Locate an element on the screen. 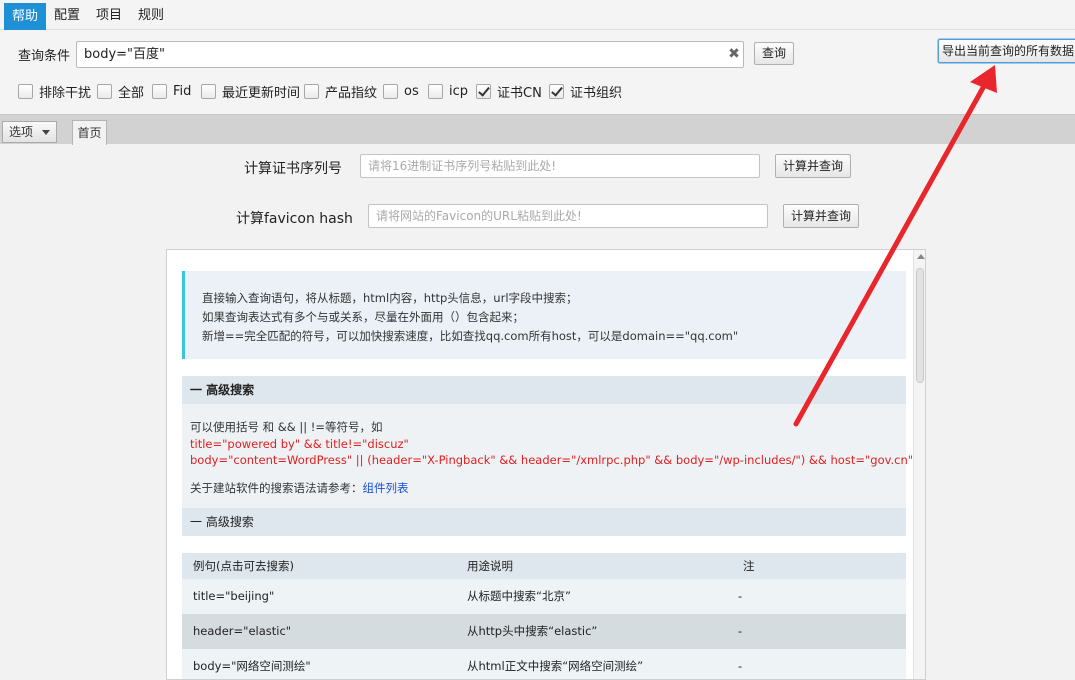  tab-strip: 选项 首页 is located at coordinates (537, 129).